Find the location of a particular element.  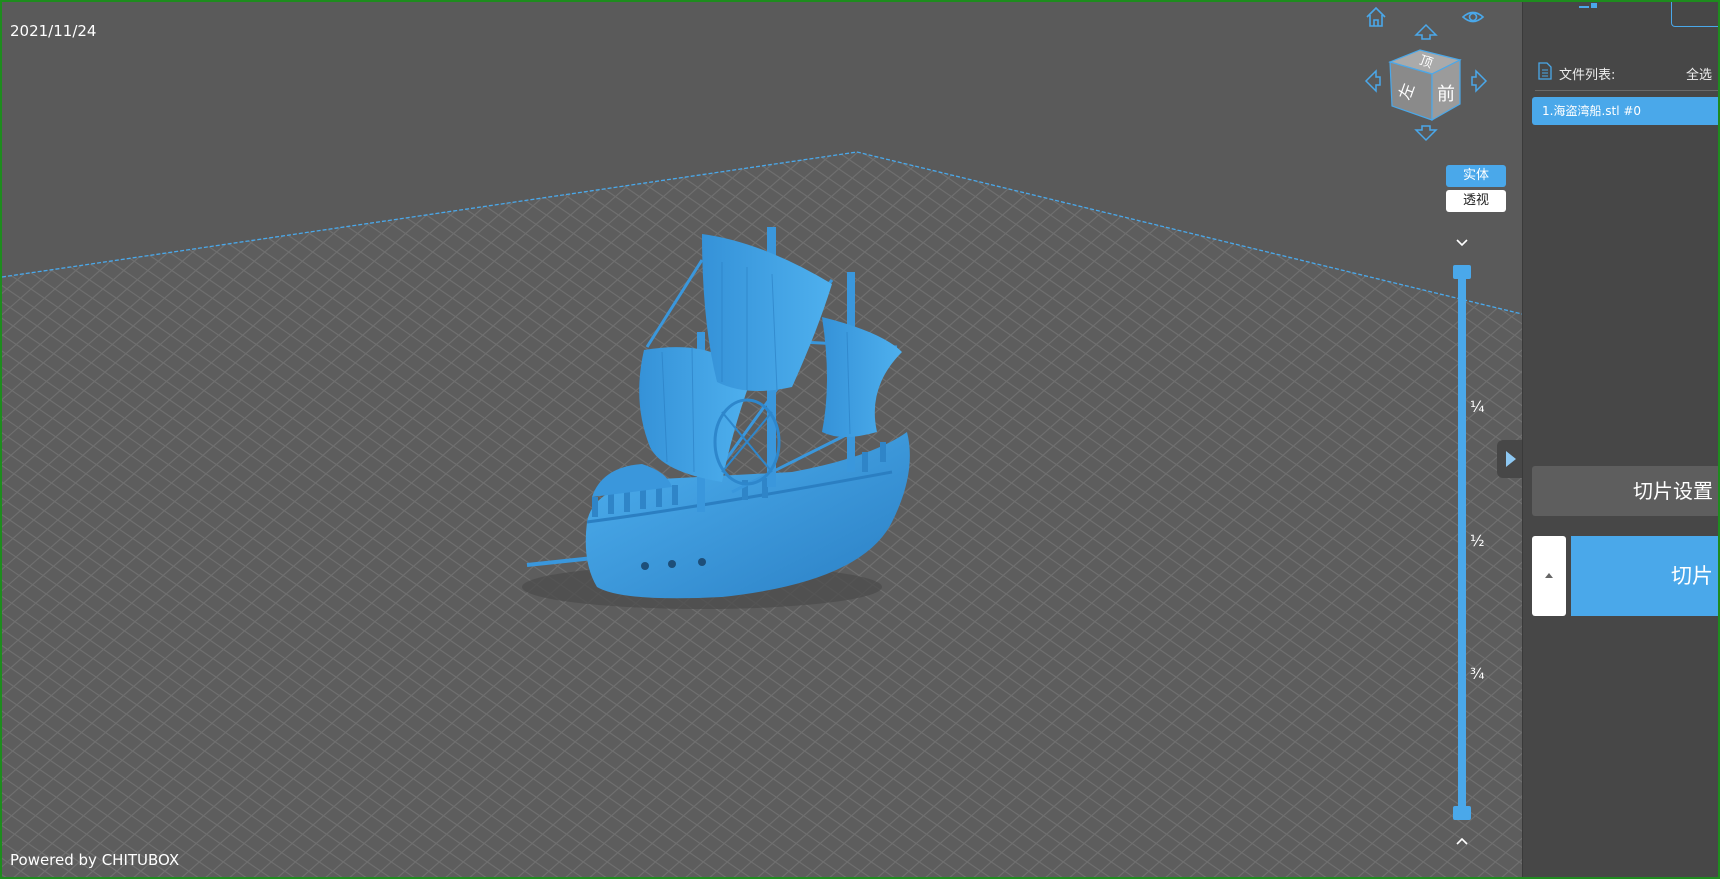

powered-by-label: Powered by CHITUBOX is located at coordinates (95, 860).